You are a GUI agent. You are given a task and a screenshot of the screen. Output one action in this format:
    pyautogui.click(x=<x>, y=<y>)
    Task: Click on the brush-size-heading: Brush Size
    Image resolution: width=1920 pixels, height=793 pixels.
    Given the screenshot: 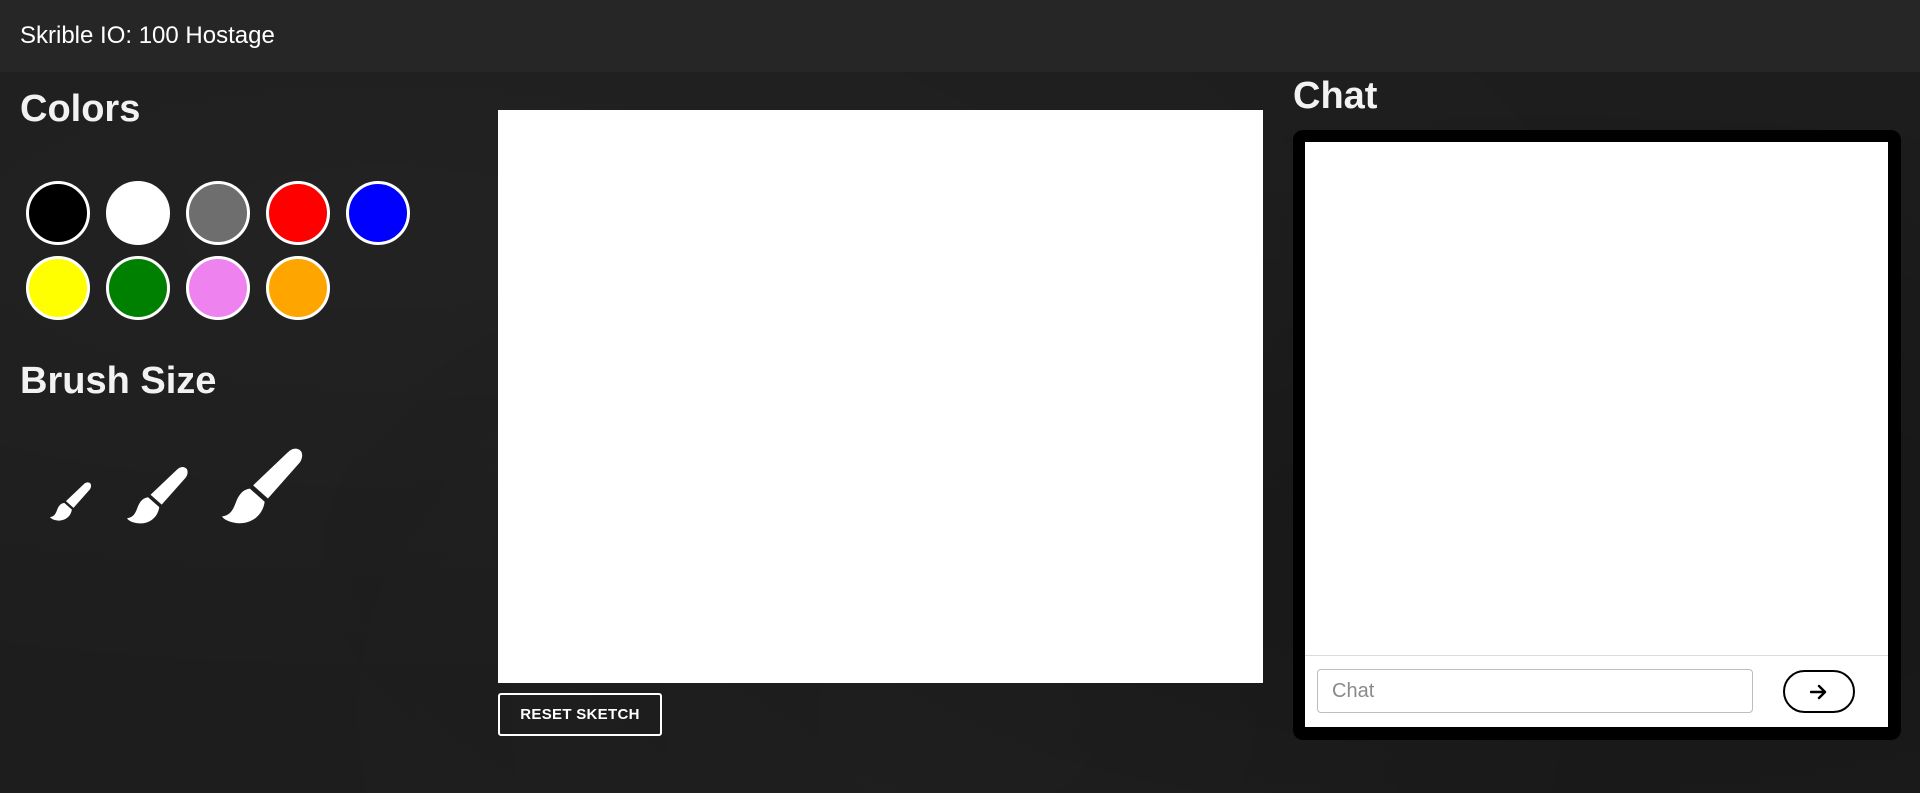 What is the action you would take?
    pyautogui.click(x=118, y=381)
    